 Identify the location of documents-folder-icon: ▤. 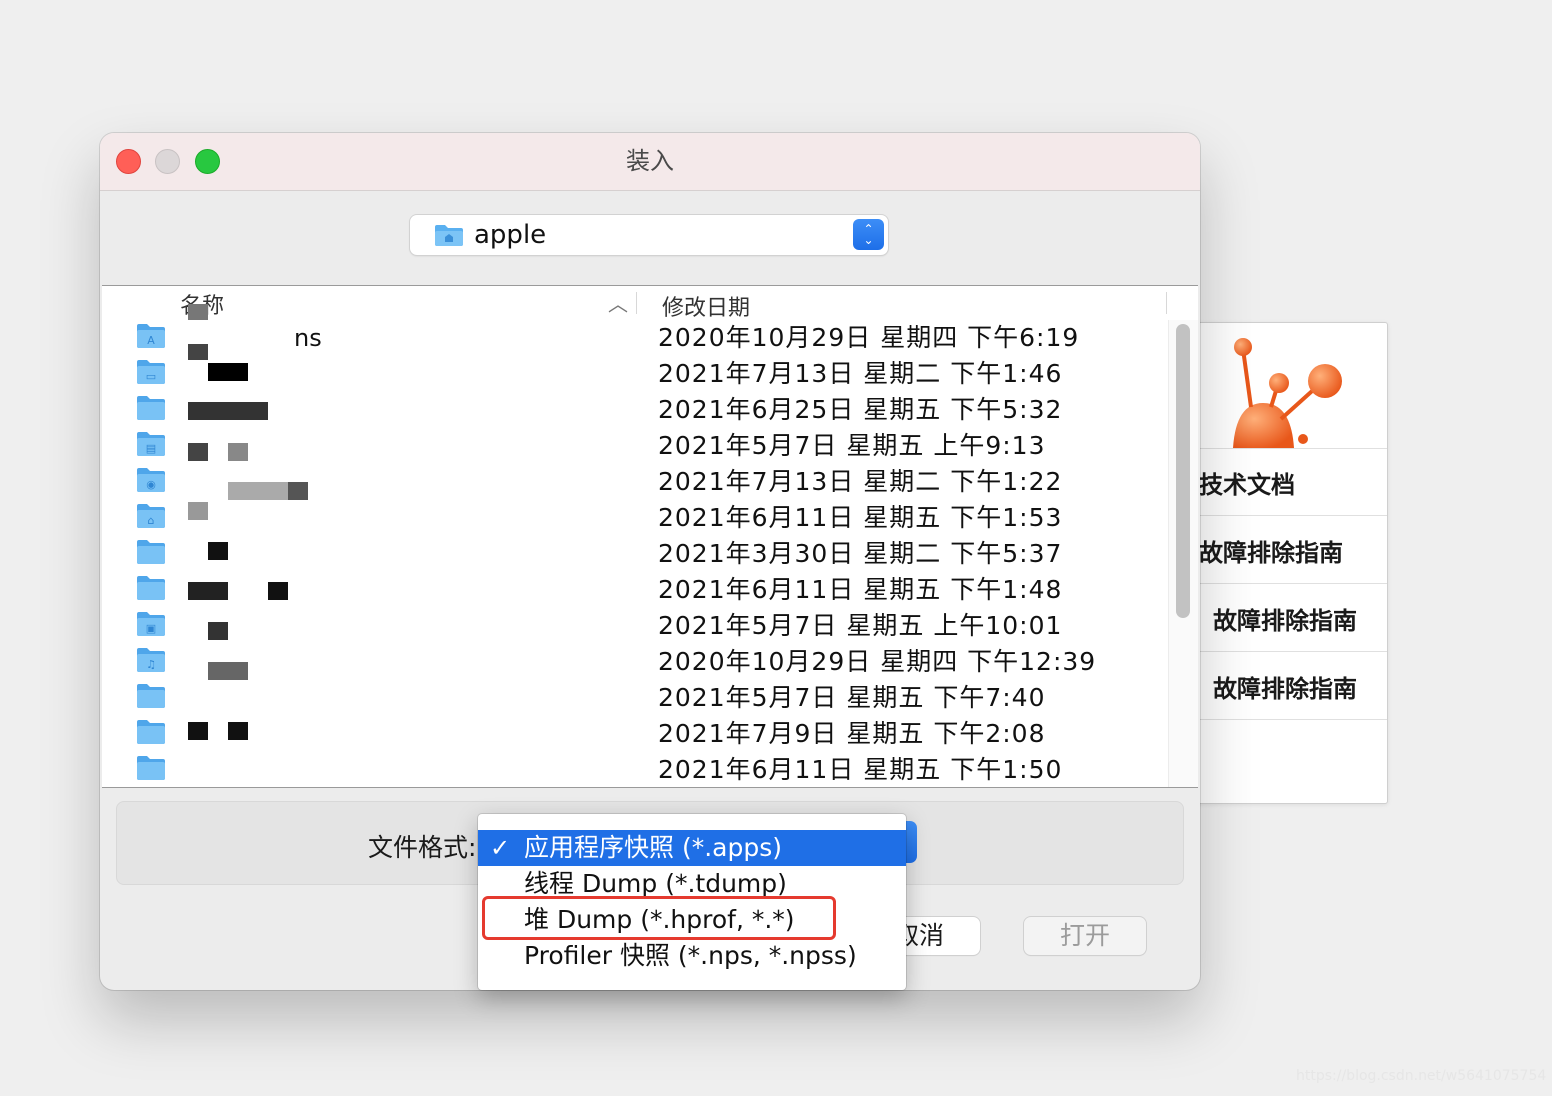
(151, 445).